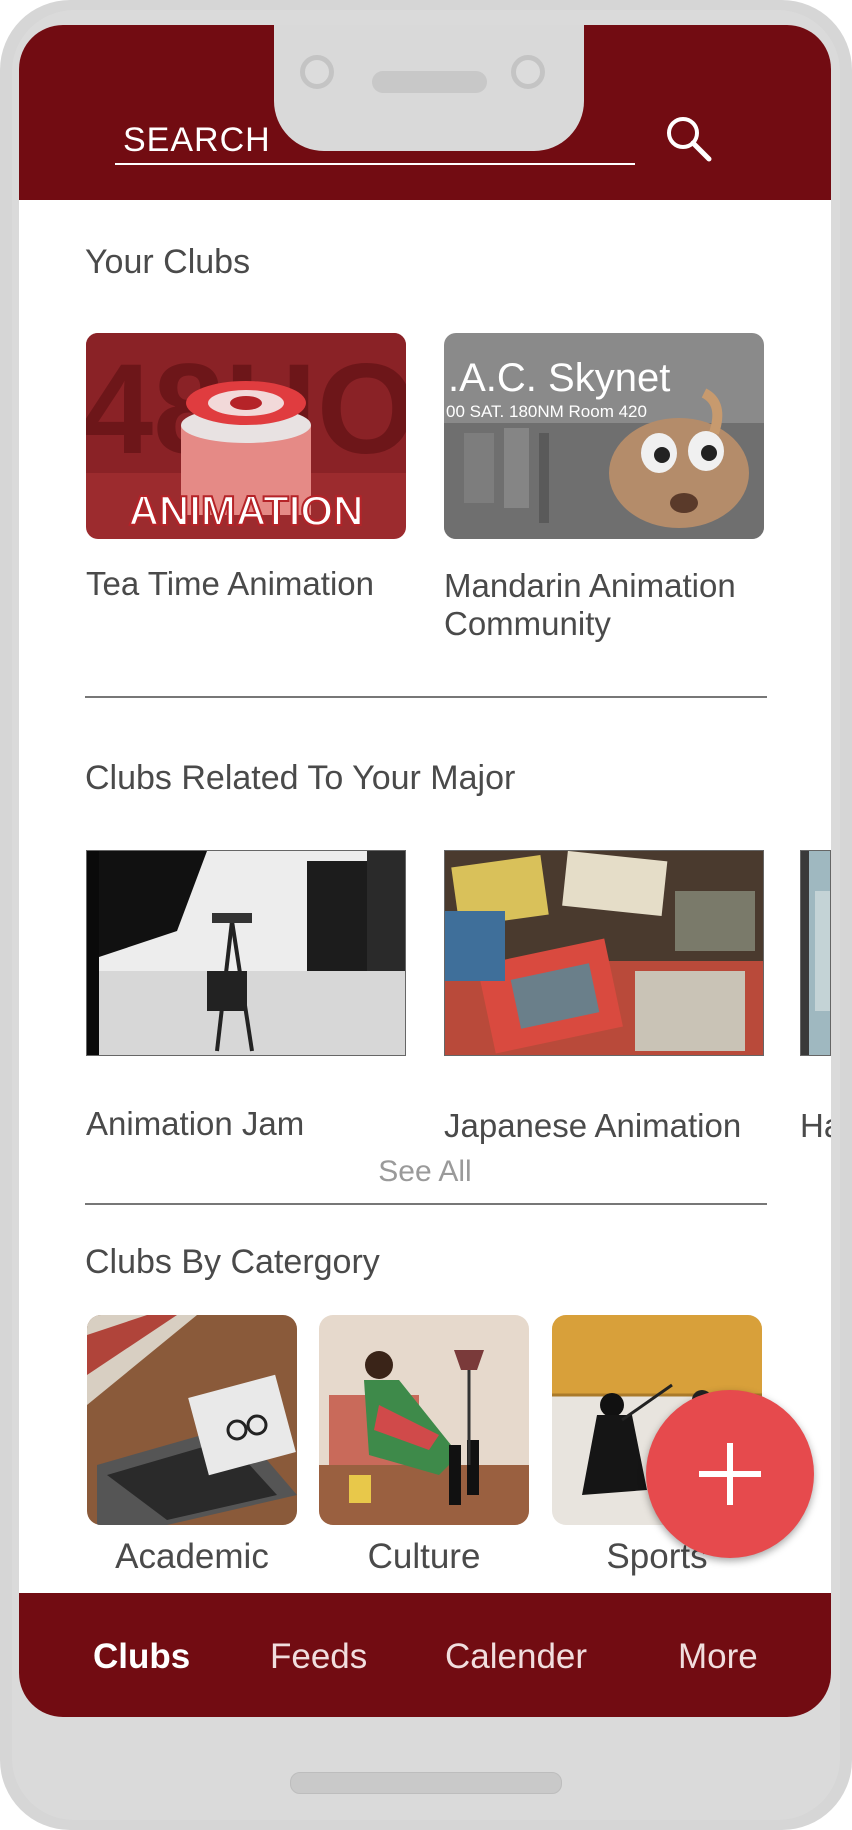 The width and height of the screenshot is (852, 1830). What do you see at coordinates (426, 1783) in the screenshot?
I see `home-indicator` at bounding box center [426, 1783].